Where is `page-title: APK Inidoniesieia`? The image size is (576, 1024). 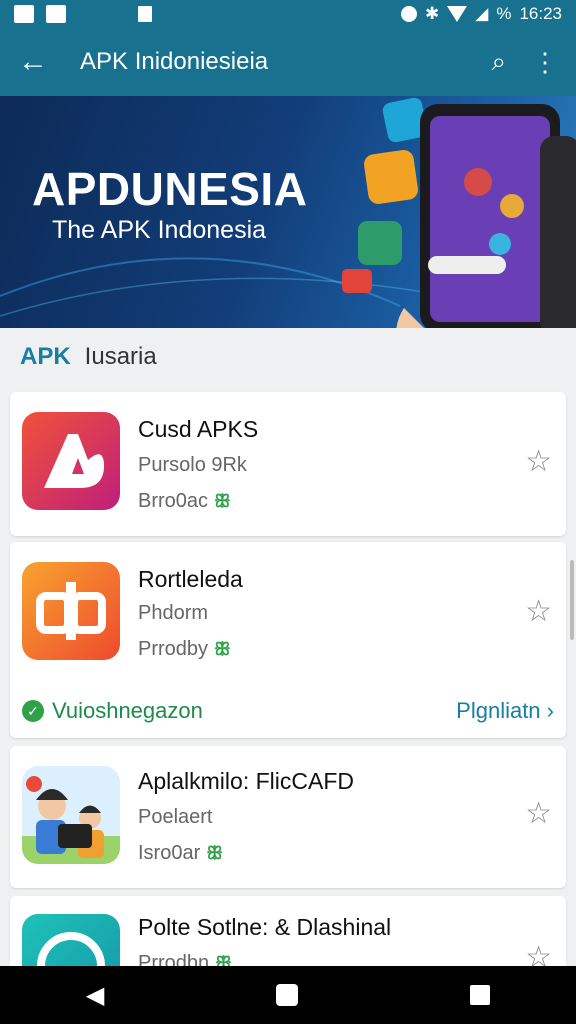
page-title: APK Inidoniesieia is located at coordinates (174, 61).